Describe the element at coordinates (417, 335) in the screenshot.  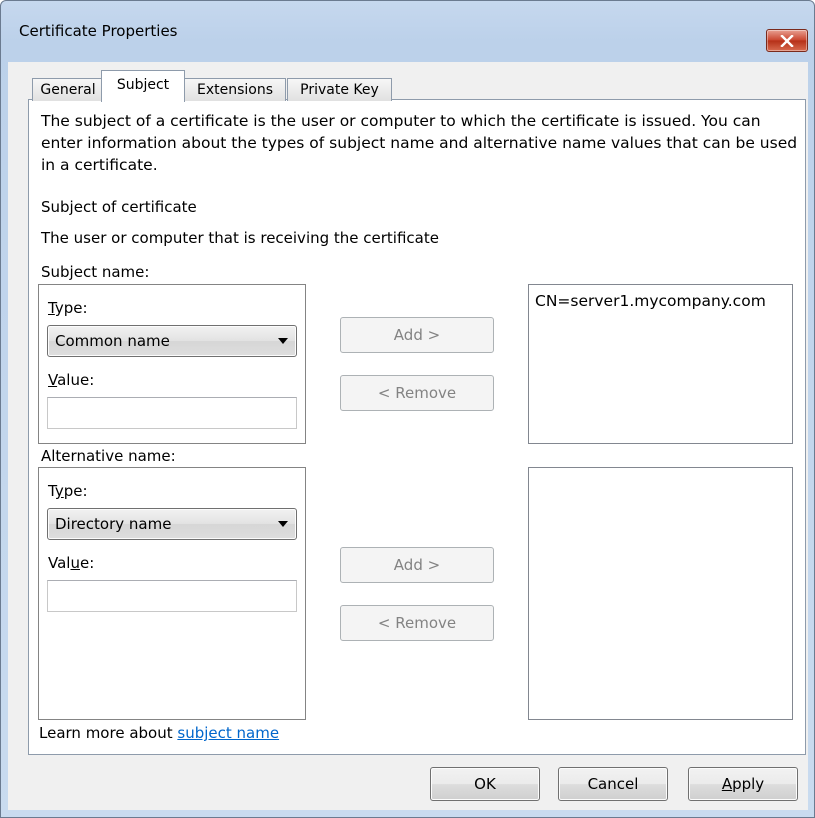
I see `subject-add-button: Add >` at that location.